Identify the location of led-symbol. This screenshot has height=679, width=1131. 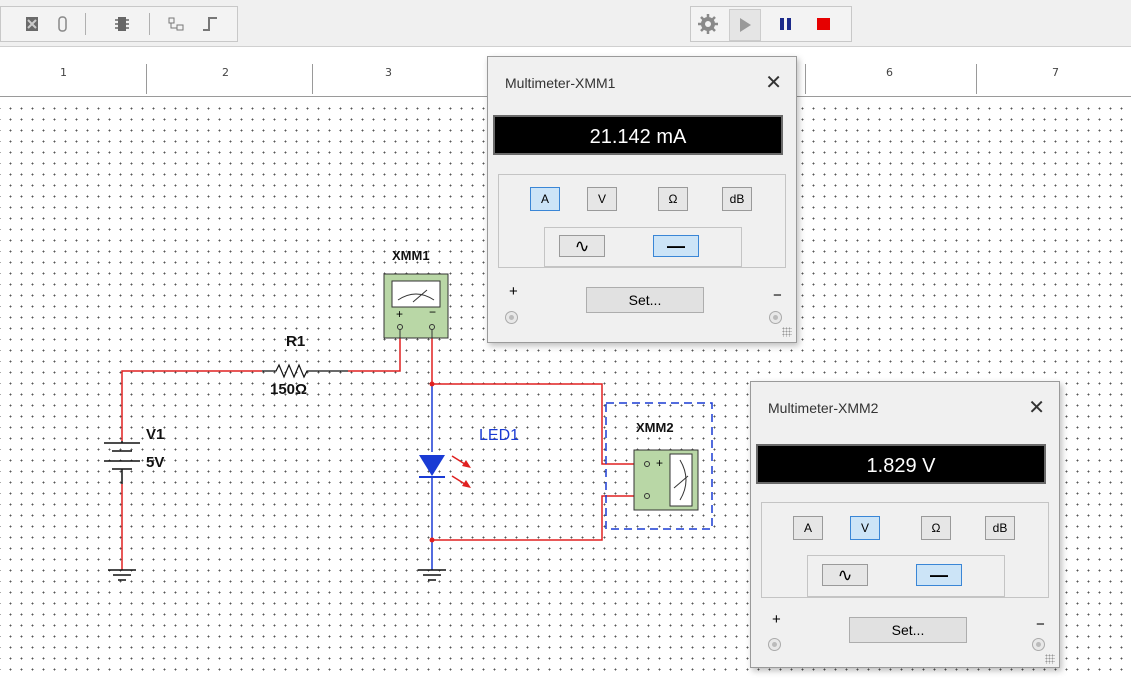
(445, 471).